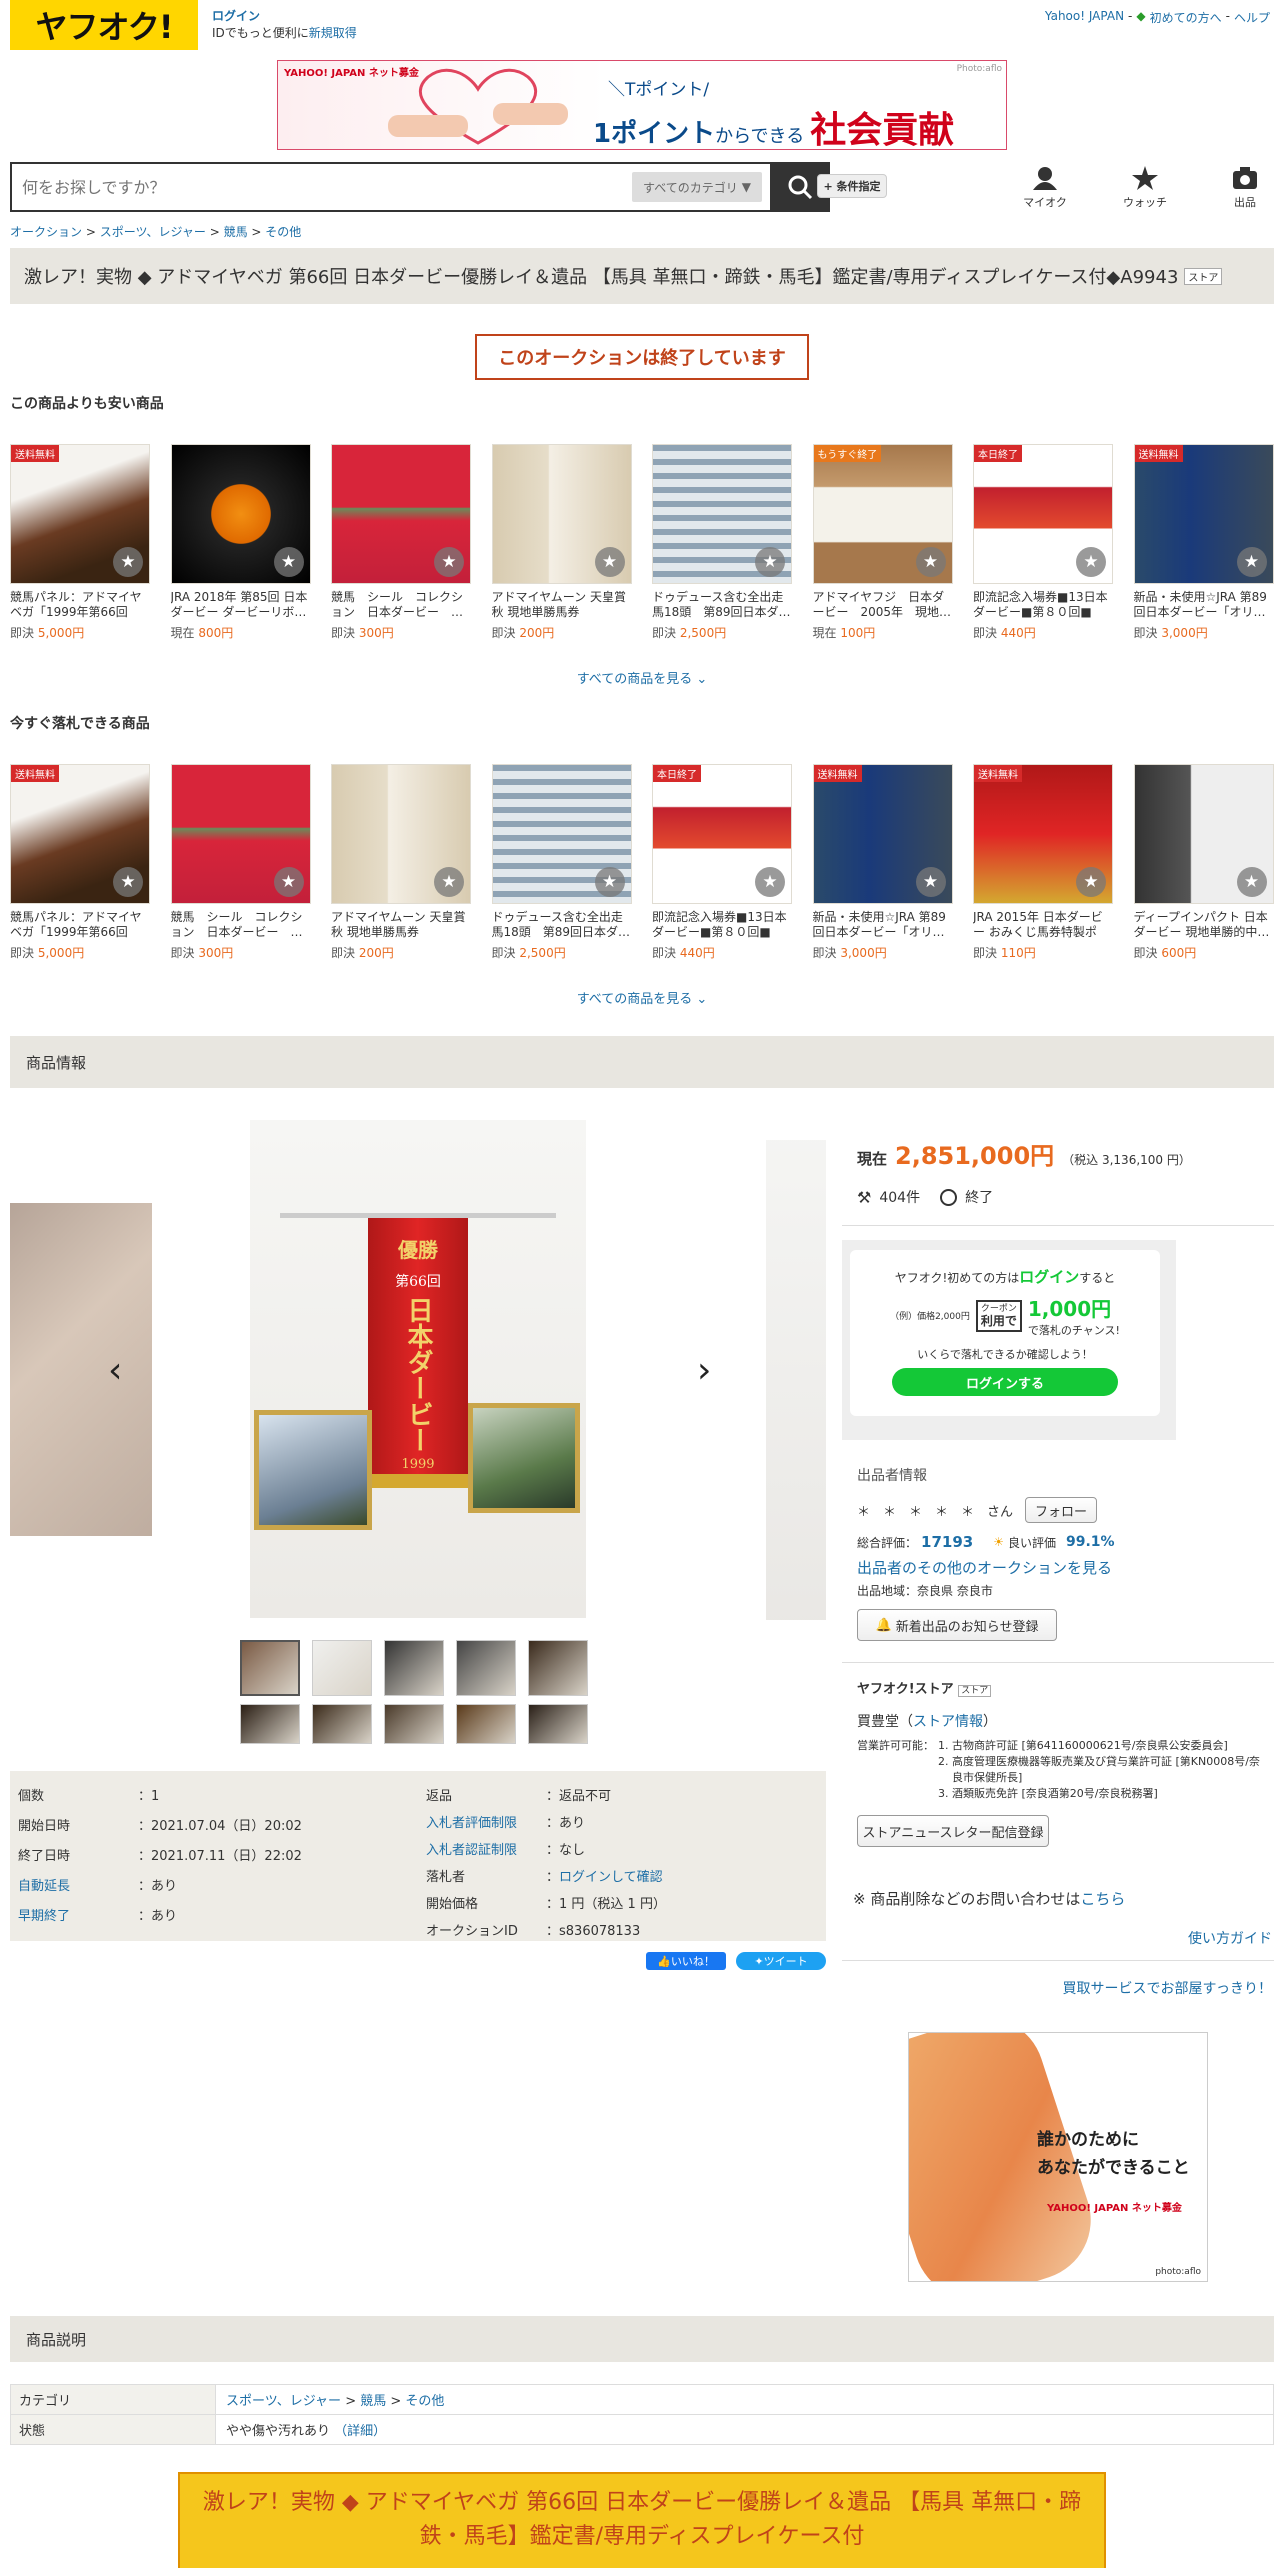 The height and width of the screenshot is (2568, 1284). What do you see at coordinates (686, 1961) in the screenshot?
I see `facebook-like-button: 👍 いいね！` at bounding box center [686, 1961].